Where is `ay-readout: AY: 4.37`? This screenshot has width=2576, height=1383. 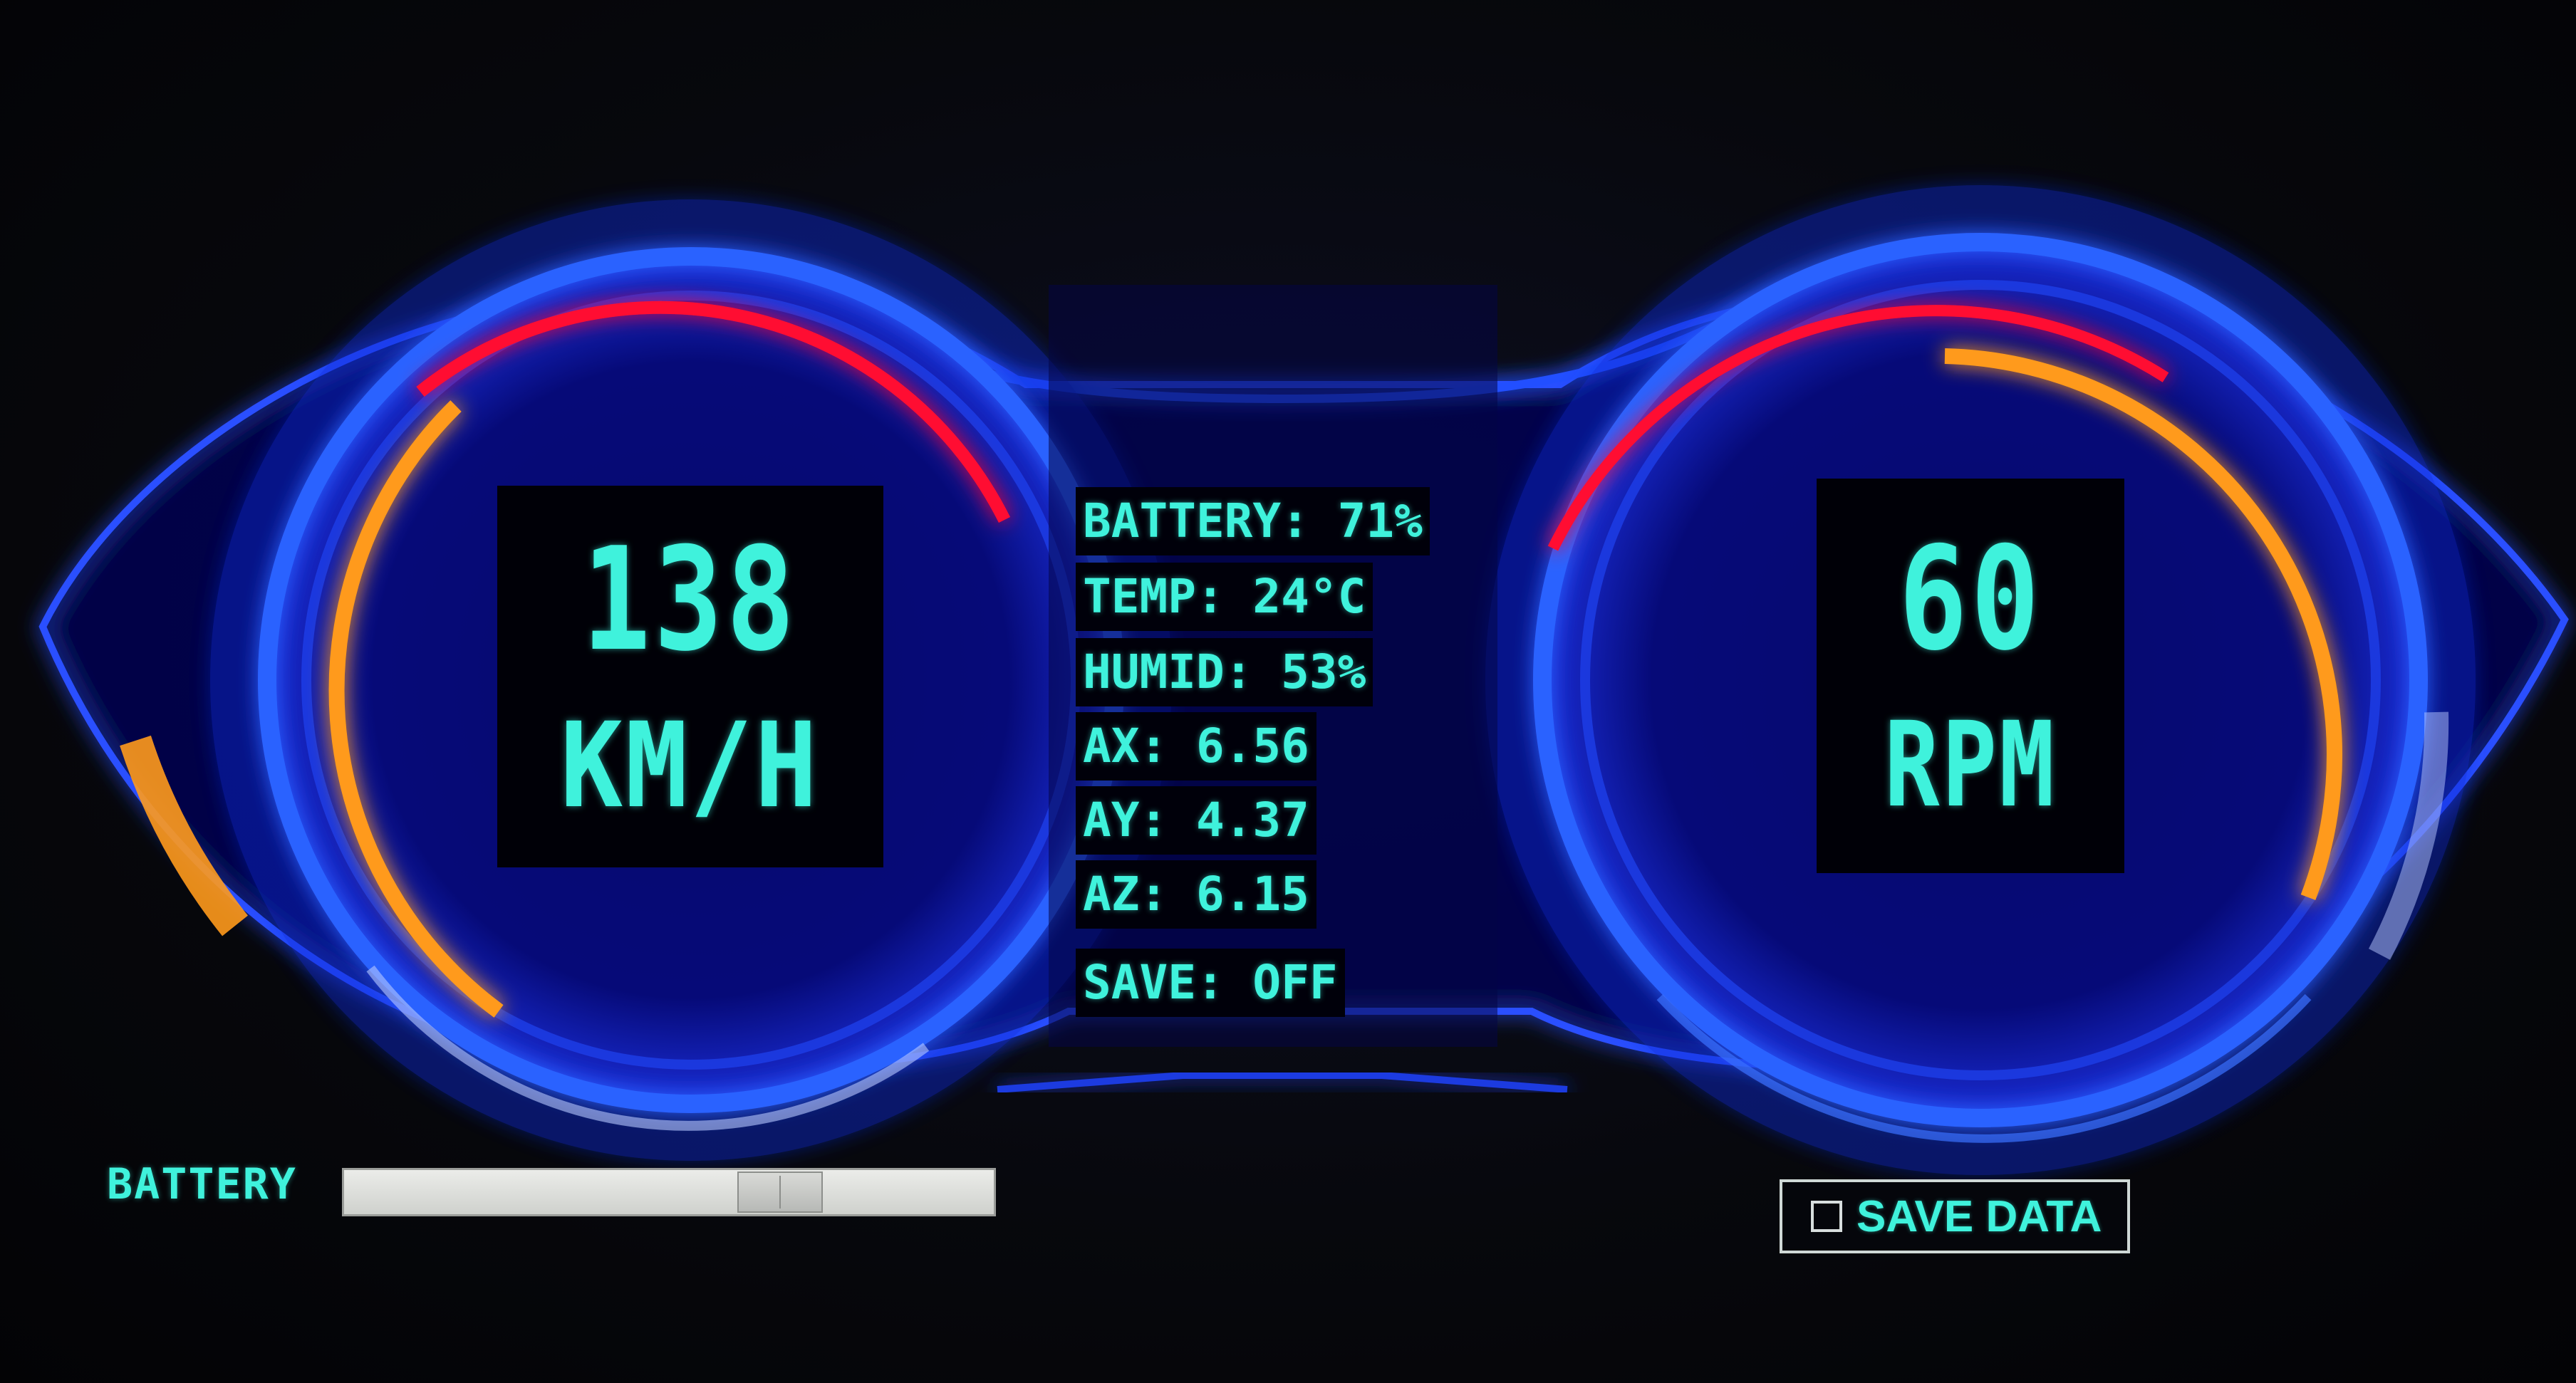 ay-readout: AY: 4.37 is located at coordinates (1196, 821).